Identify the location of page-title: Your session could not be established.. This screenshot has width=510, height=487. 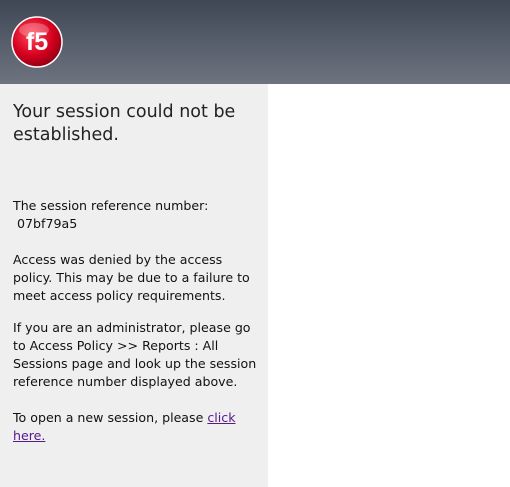
(124, 123).